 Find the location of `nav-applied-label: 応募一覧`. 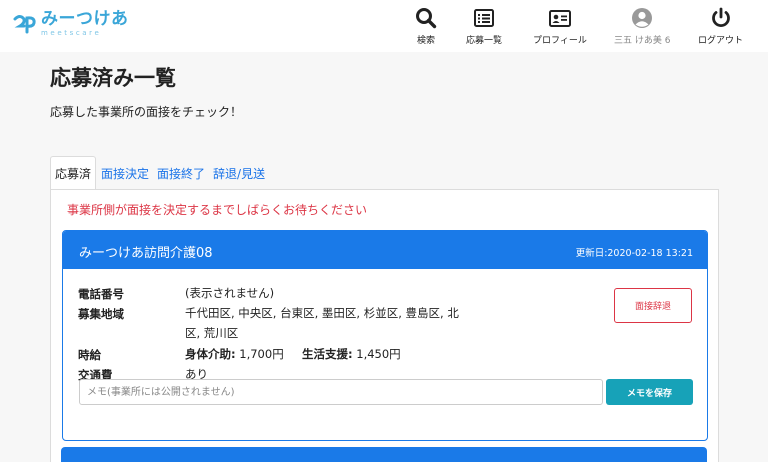

nav-applied-label: 応募一覧 is located at coordinates (484, 41).